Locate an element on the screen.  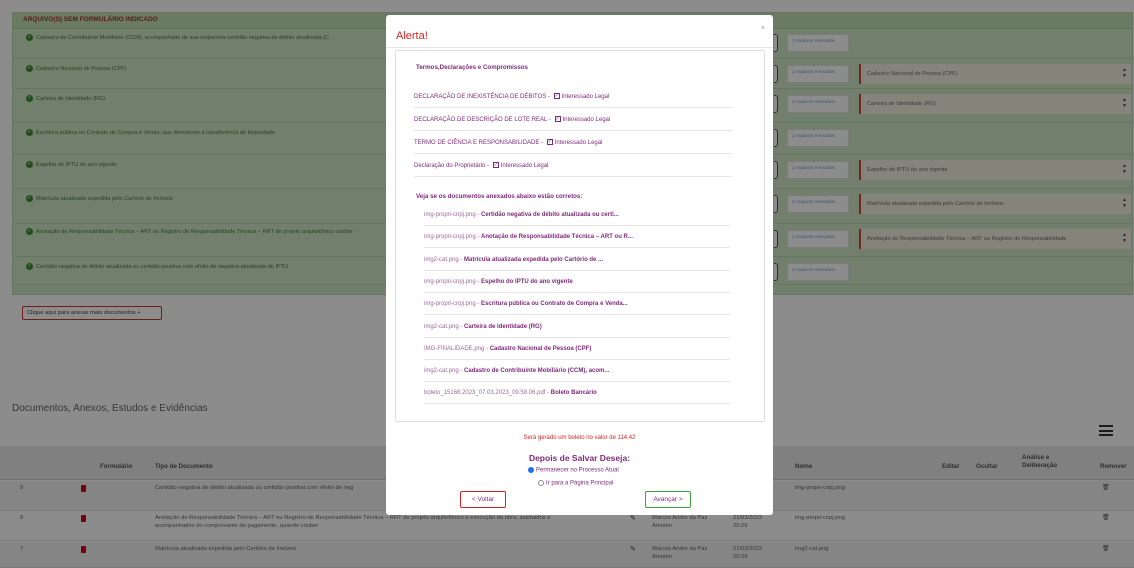
radio-unselected-icon is located at coordinates (541, 483).